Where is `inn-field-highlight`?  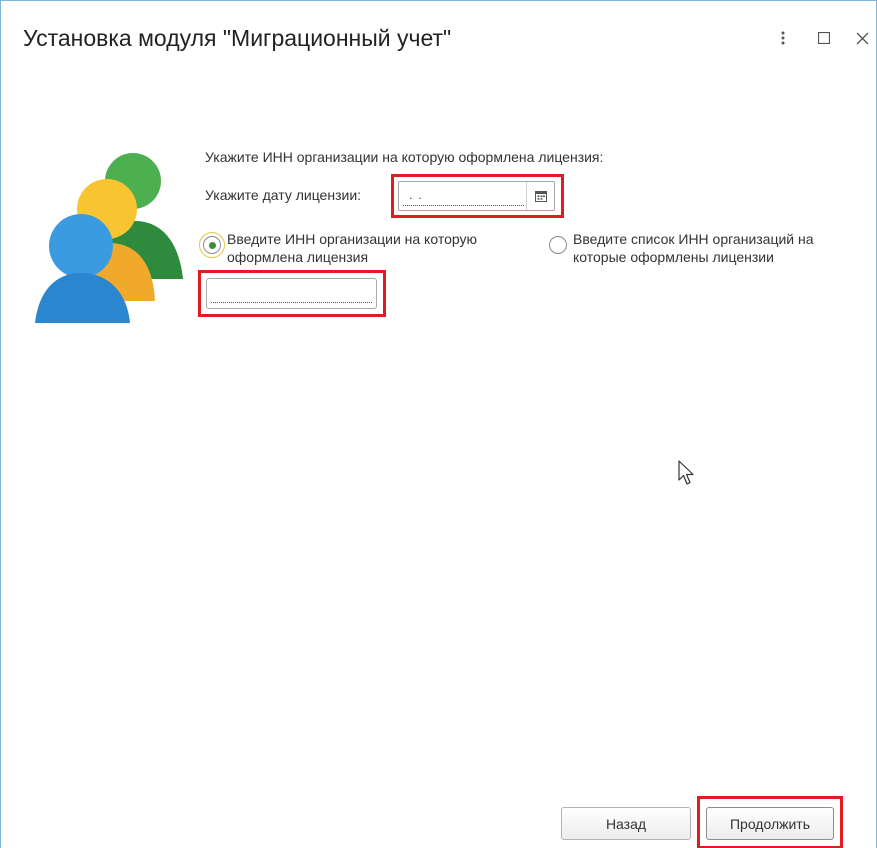 inn-field-highlight is located at coordinates (292, 293).